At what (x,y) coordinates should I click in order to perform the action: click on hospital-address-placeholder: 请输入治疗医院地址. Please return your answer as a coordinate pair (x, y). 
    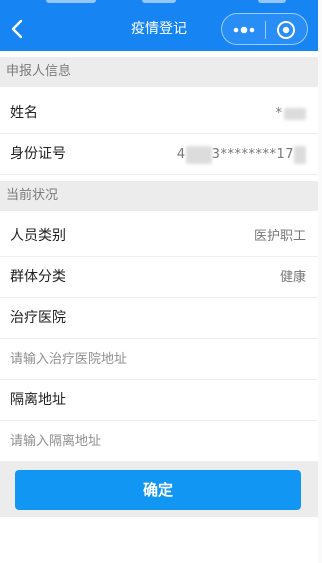
    Looking at the image, I should click on (69, 359).